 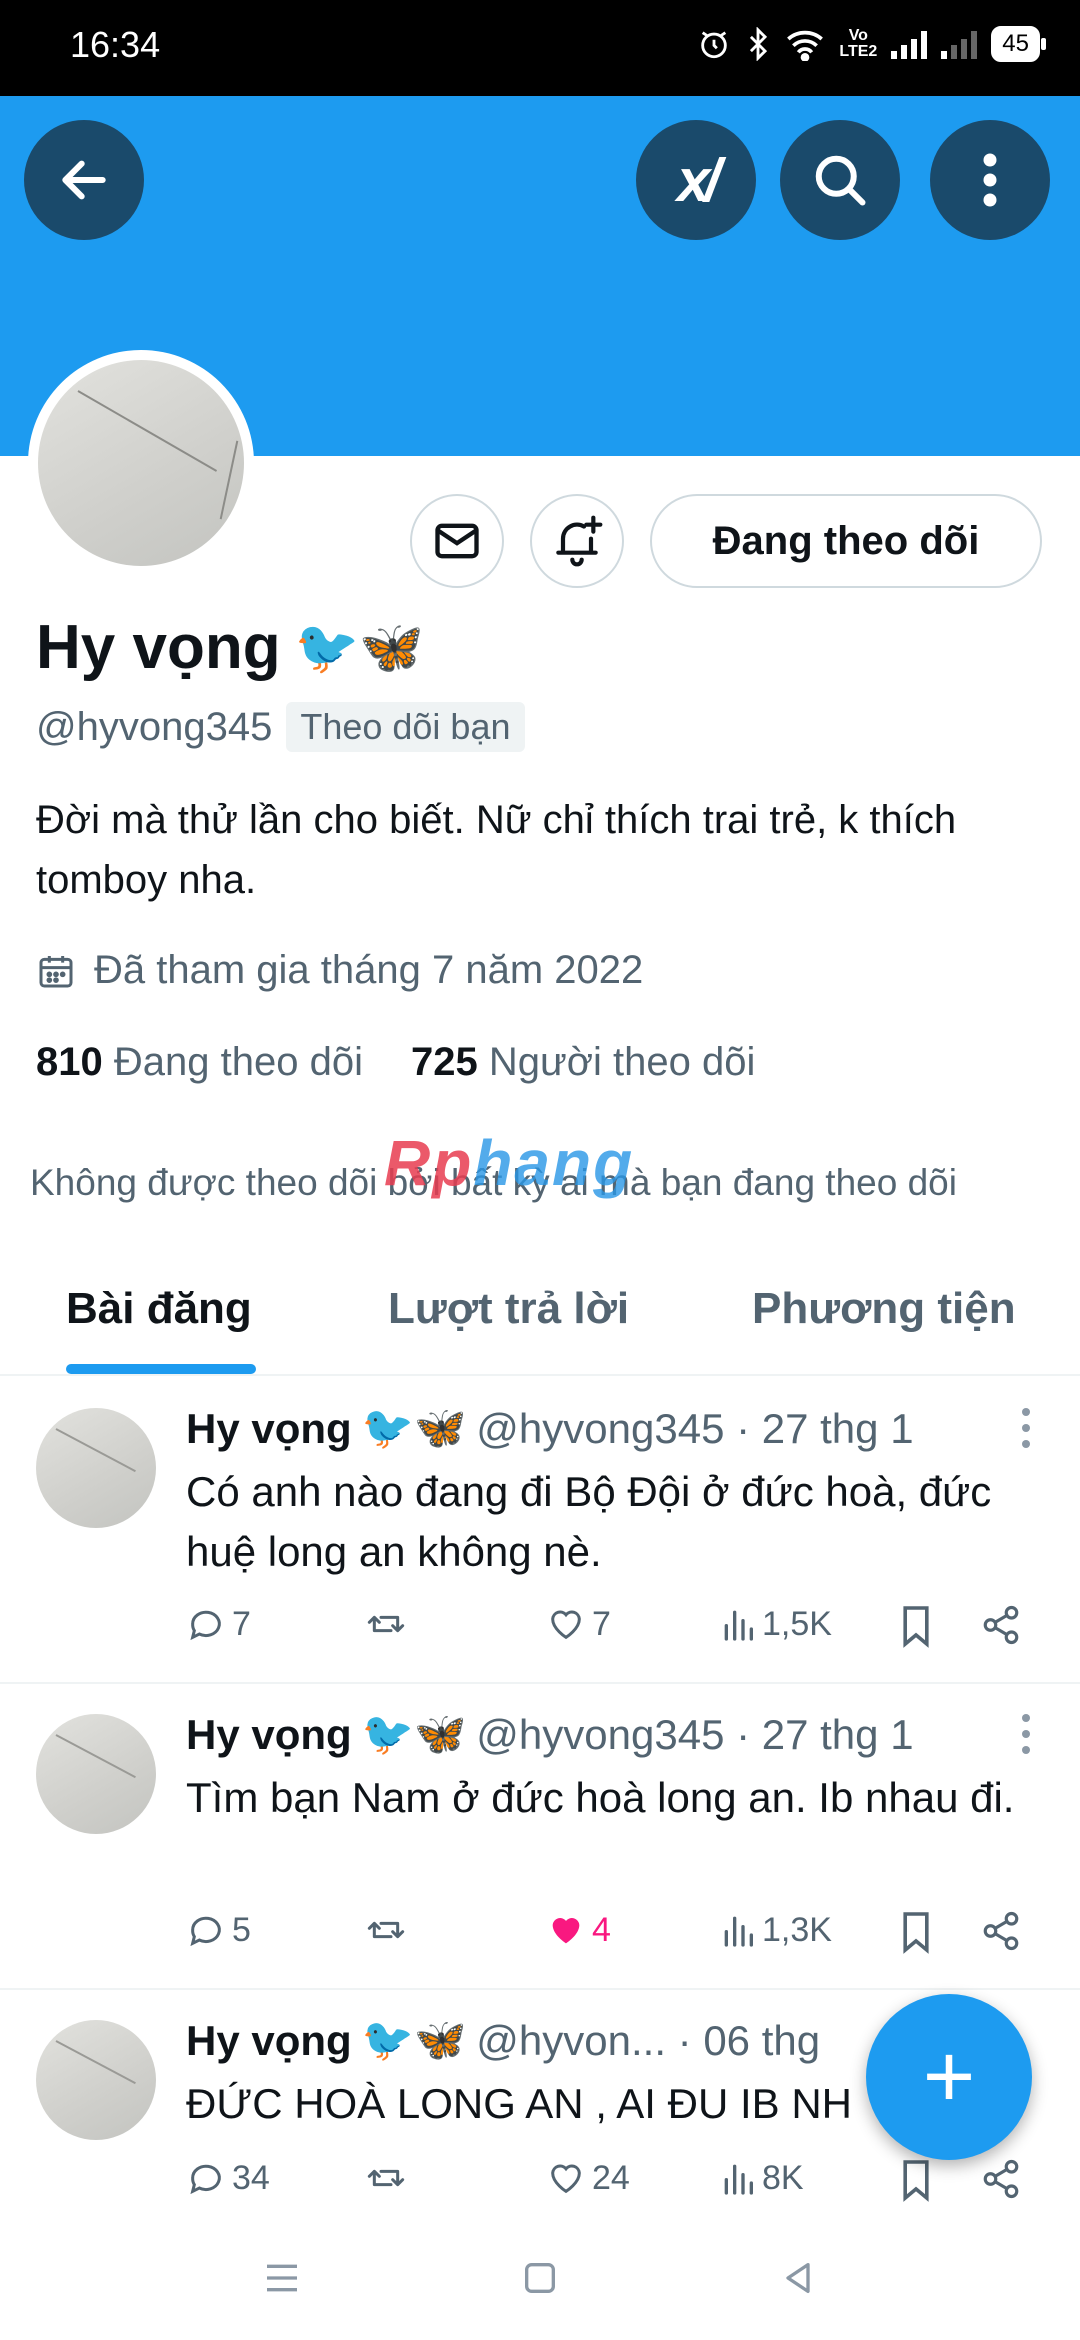 I want to click on grok-icon: x/, so click(x=698, y=180).